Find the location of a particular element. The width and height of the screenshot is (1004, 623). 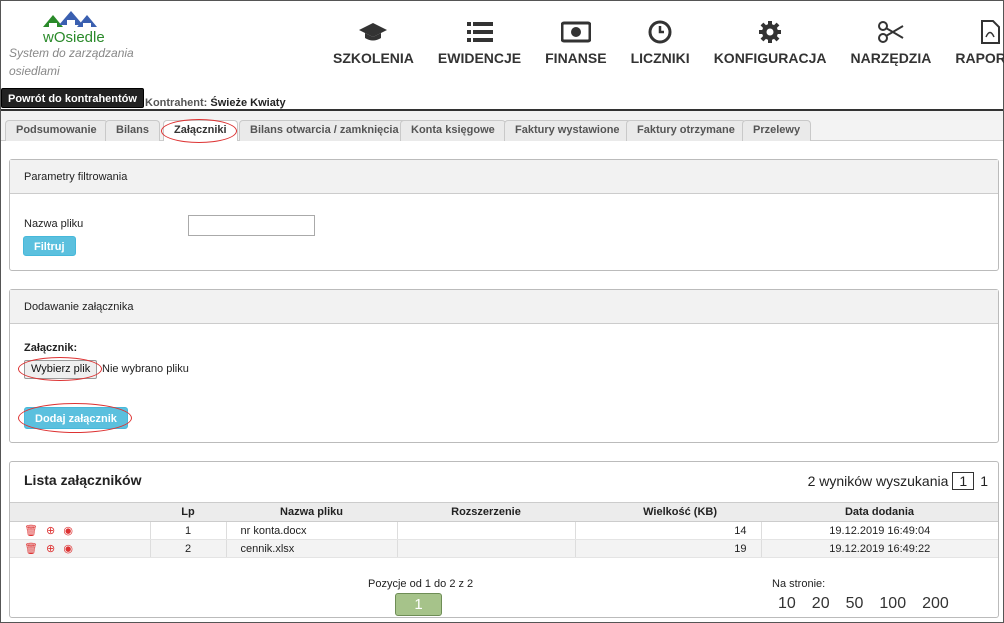

cell-filename: cennik.xlsx is located at coordinates (311, 548).